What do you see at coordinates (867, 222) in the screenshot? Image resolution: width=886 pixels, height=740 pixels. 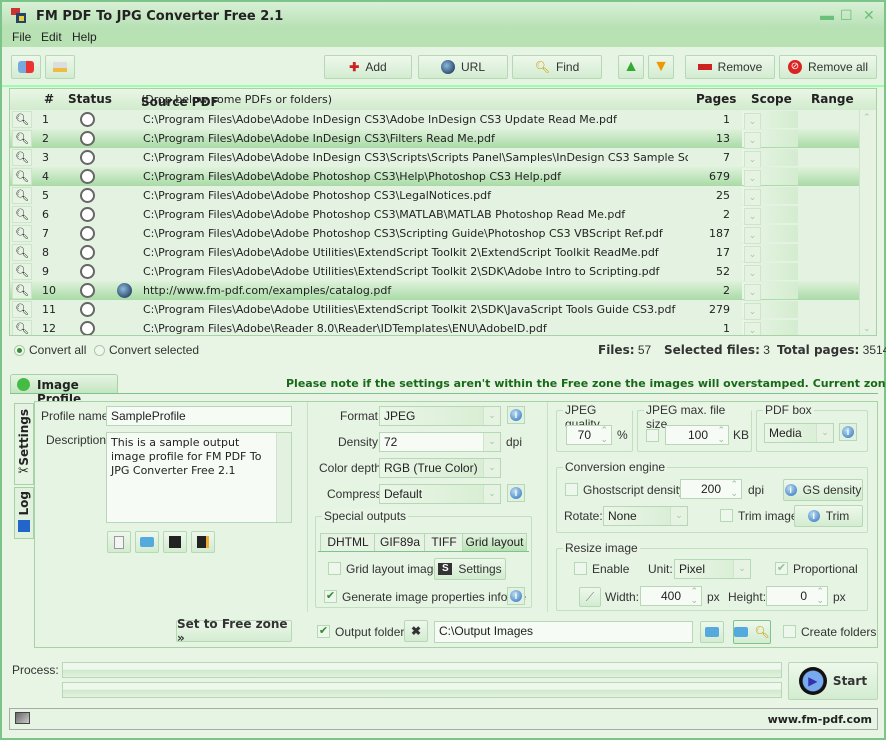 I see `grid-scrollbar: ⌃ ⌄` at bounding box center [867, 222].